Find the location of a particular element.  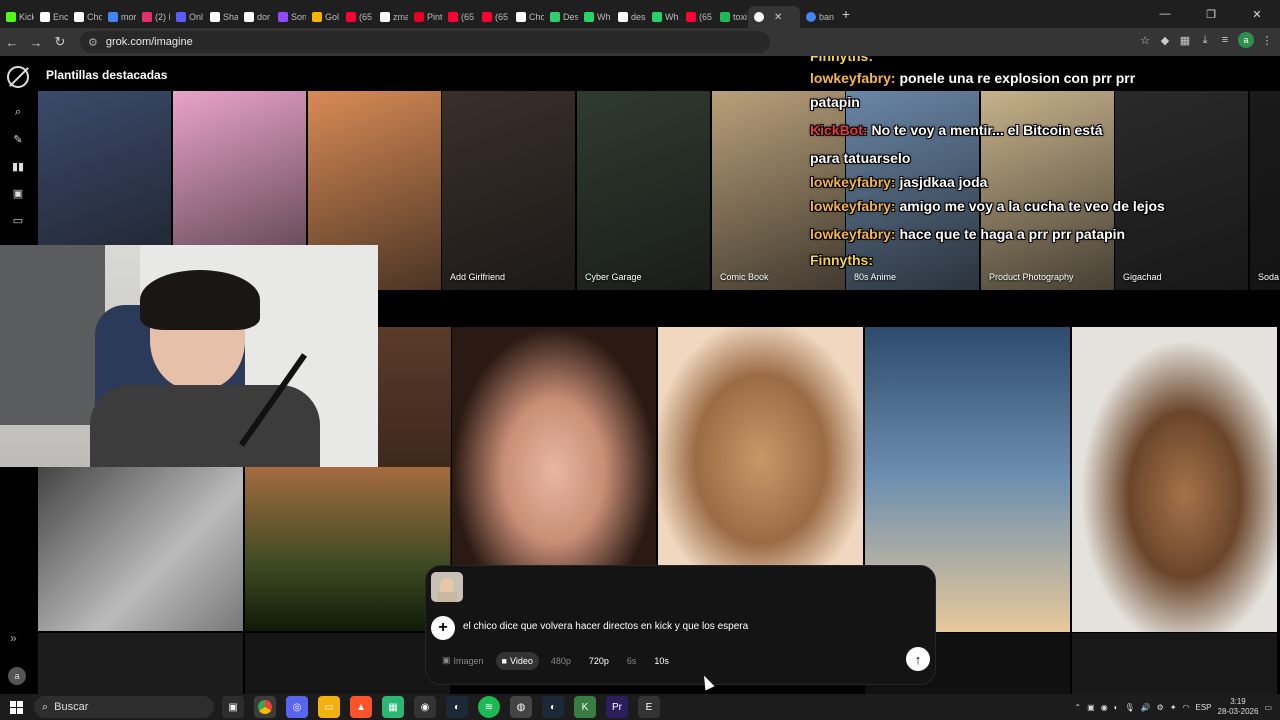

wifi-icon: ◠ is located at coordinates (1186, 707).